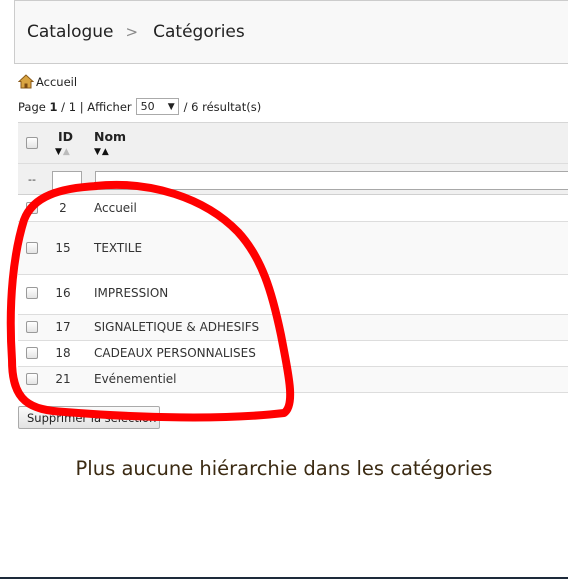 The image size is (568, 579). I want to click on home-link: Accueil, so click(47, 81).